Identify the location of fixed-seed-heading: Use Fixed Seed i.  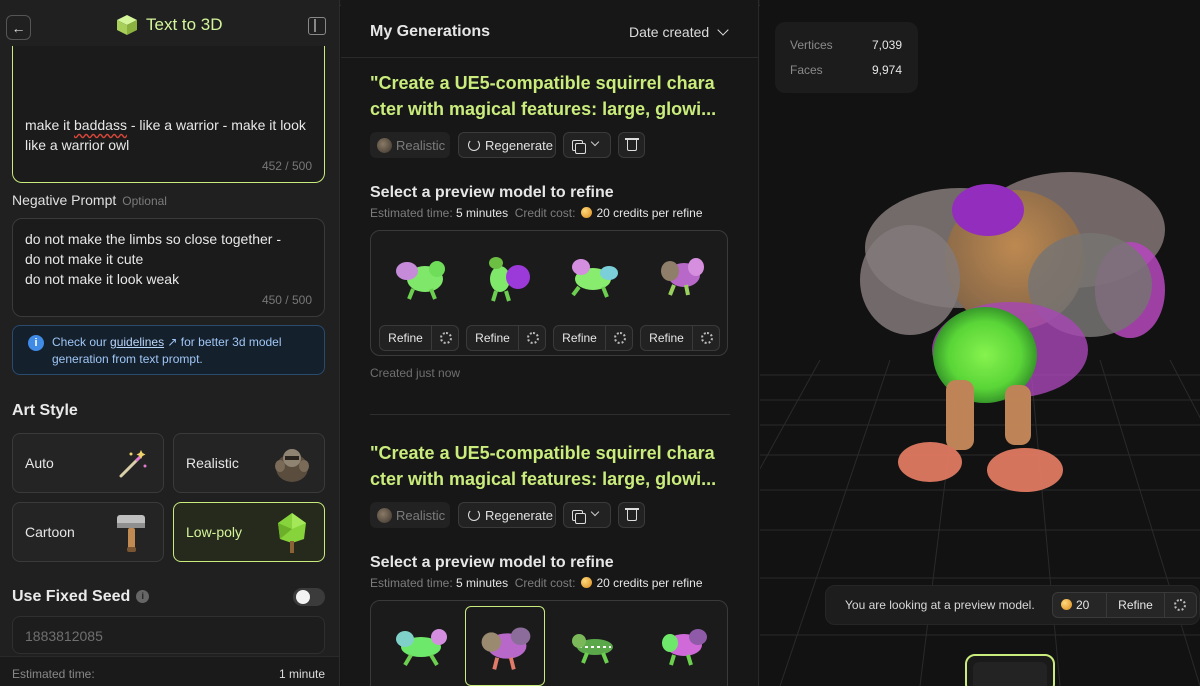
(81, 597).